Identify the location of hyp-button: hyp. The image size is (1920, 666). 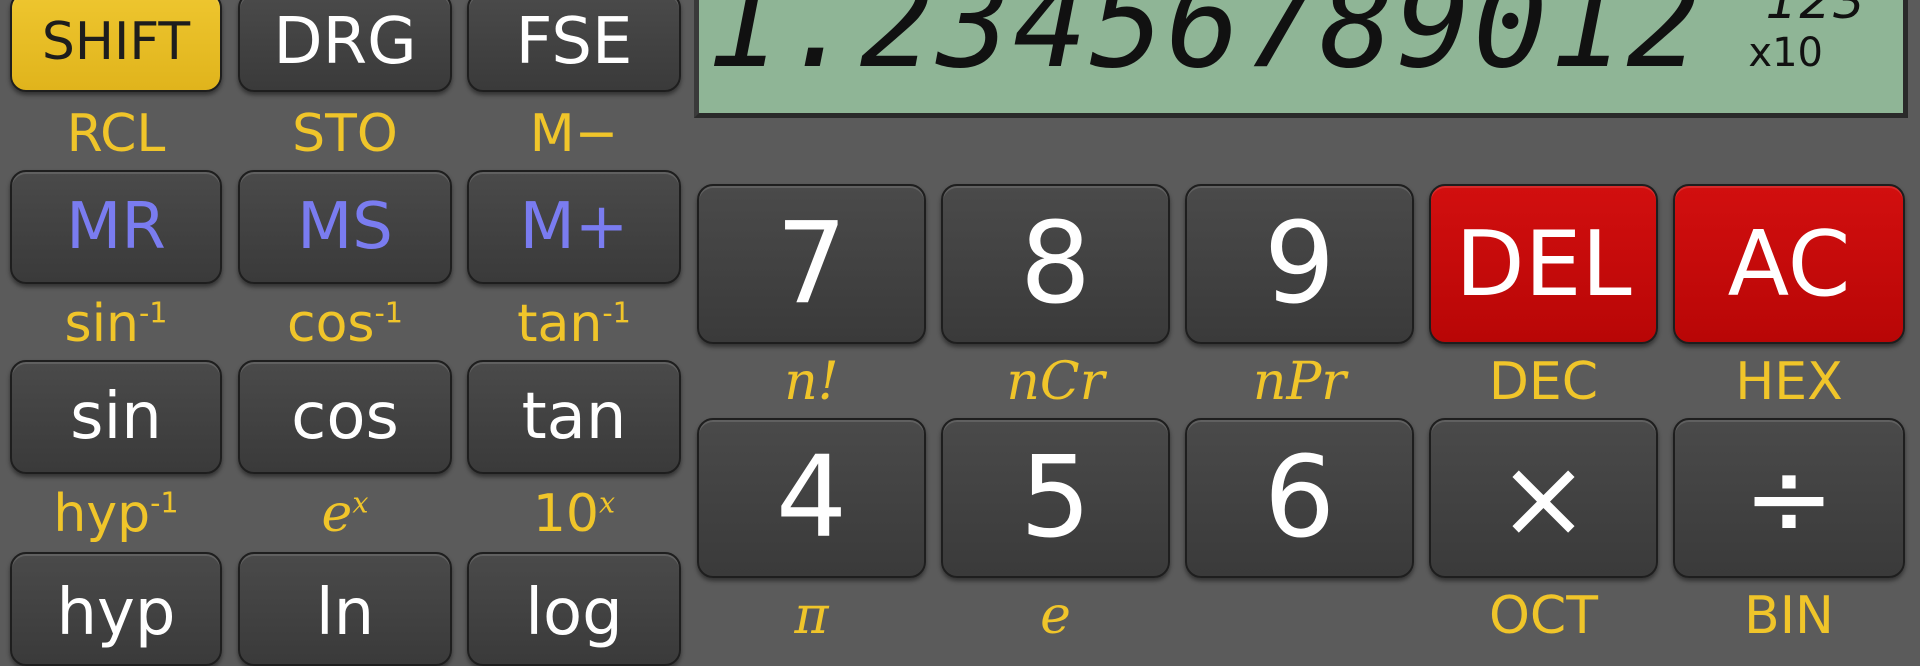
(116, 609).